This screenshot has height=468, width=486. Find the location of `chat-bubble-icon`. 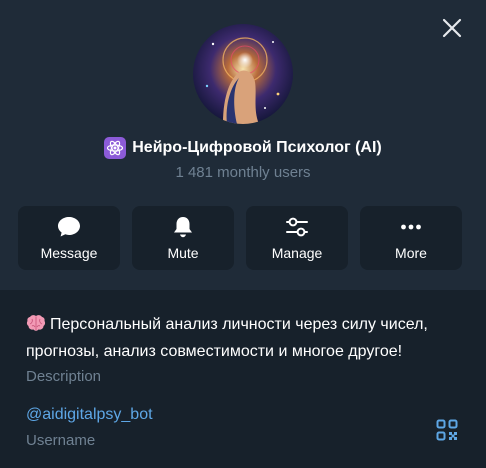

chat-bubble-icon is located at coordinates (69, 227).